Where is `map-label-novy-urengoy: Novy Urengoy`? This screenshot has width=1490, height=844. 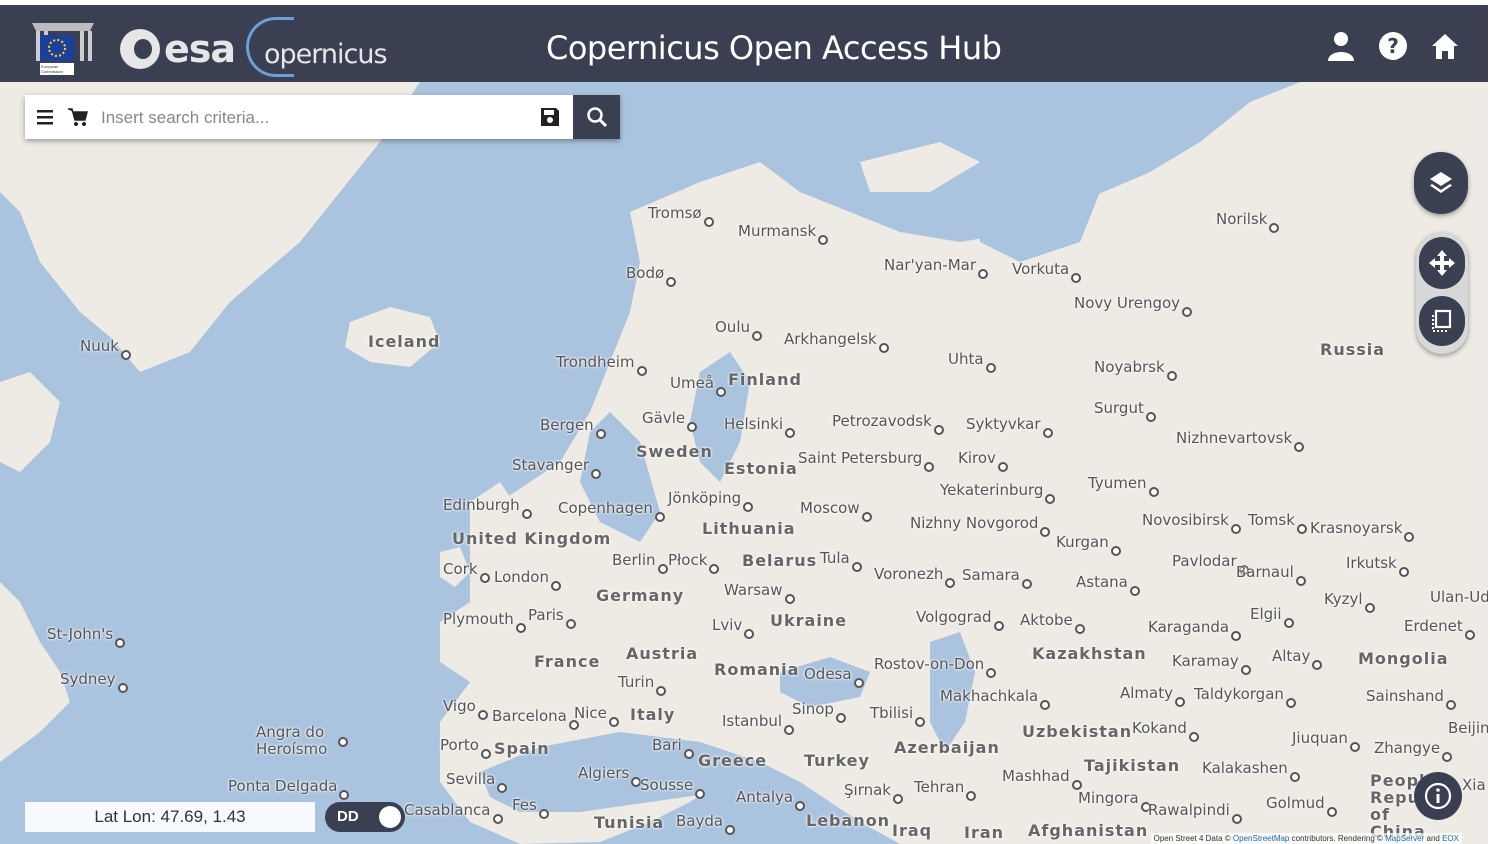
map-label-novy-urengoy: Novy Urengoy is located at coordinates (1127, 303).